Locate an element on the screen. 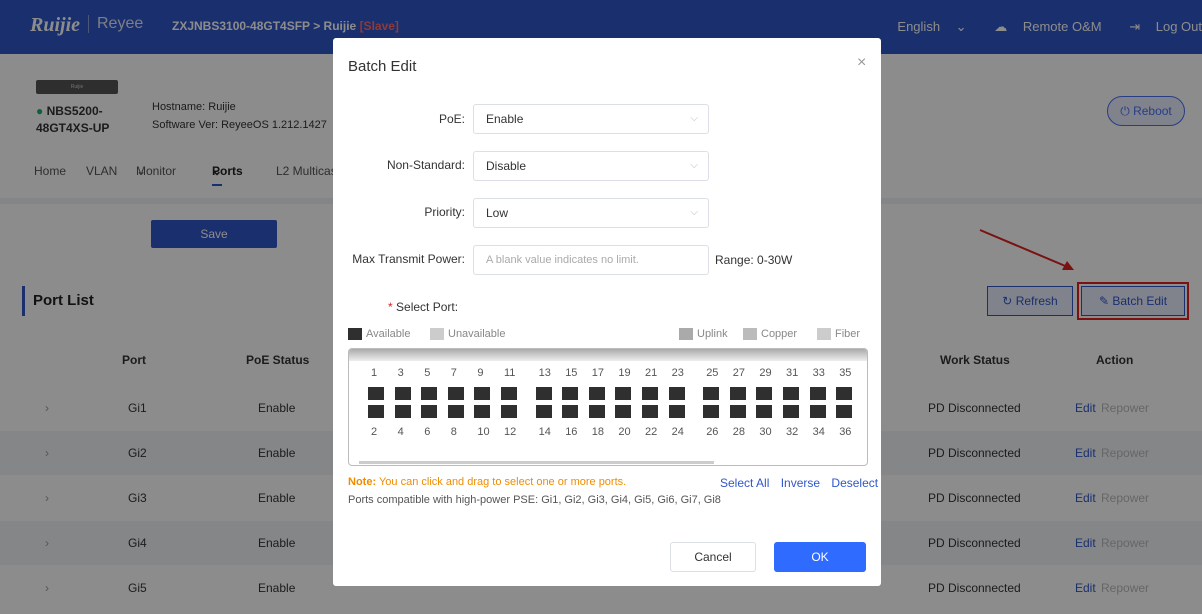 The width and height of the screenshot is (1202, 614). close-icon: × is located at coordinates (861, 63).